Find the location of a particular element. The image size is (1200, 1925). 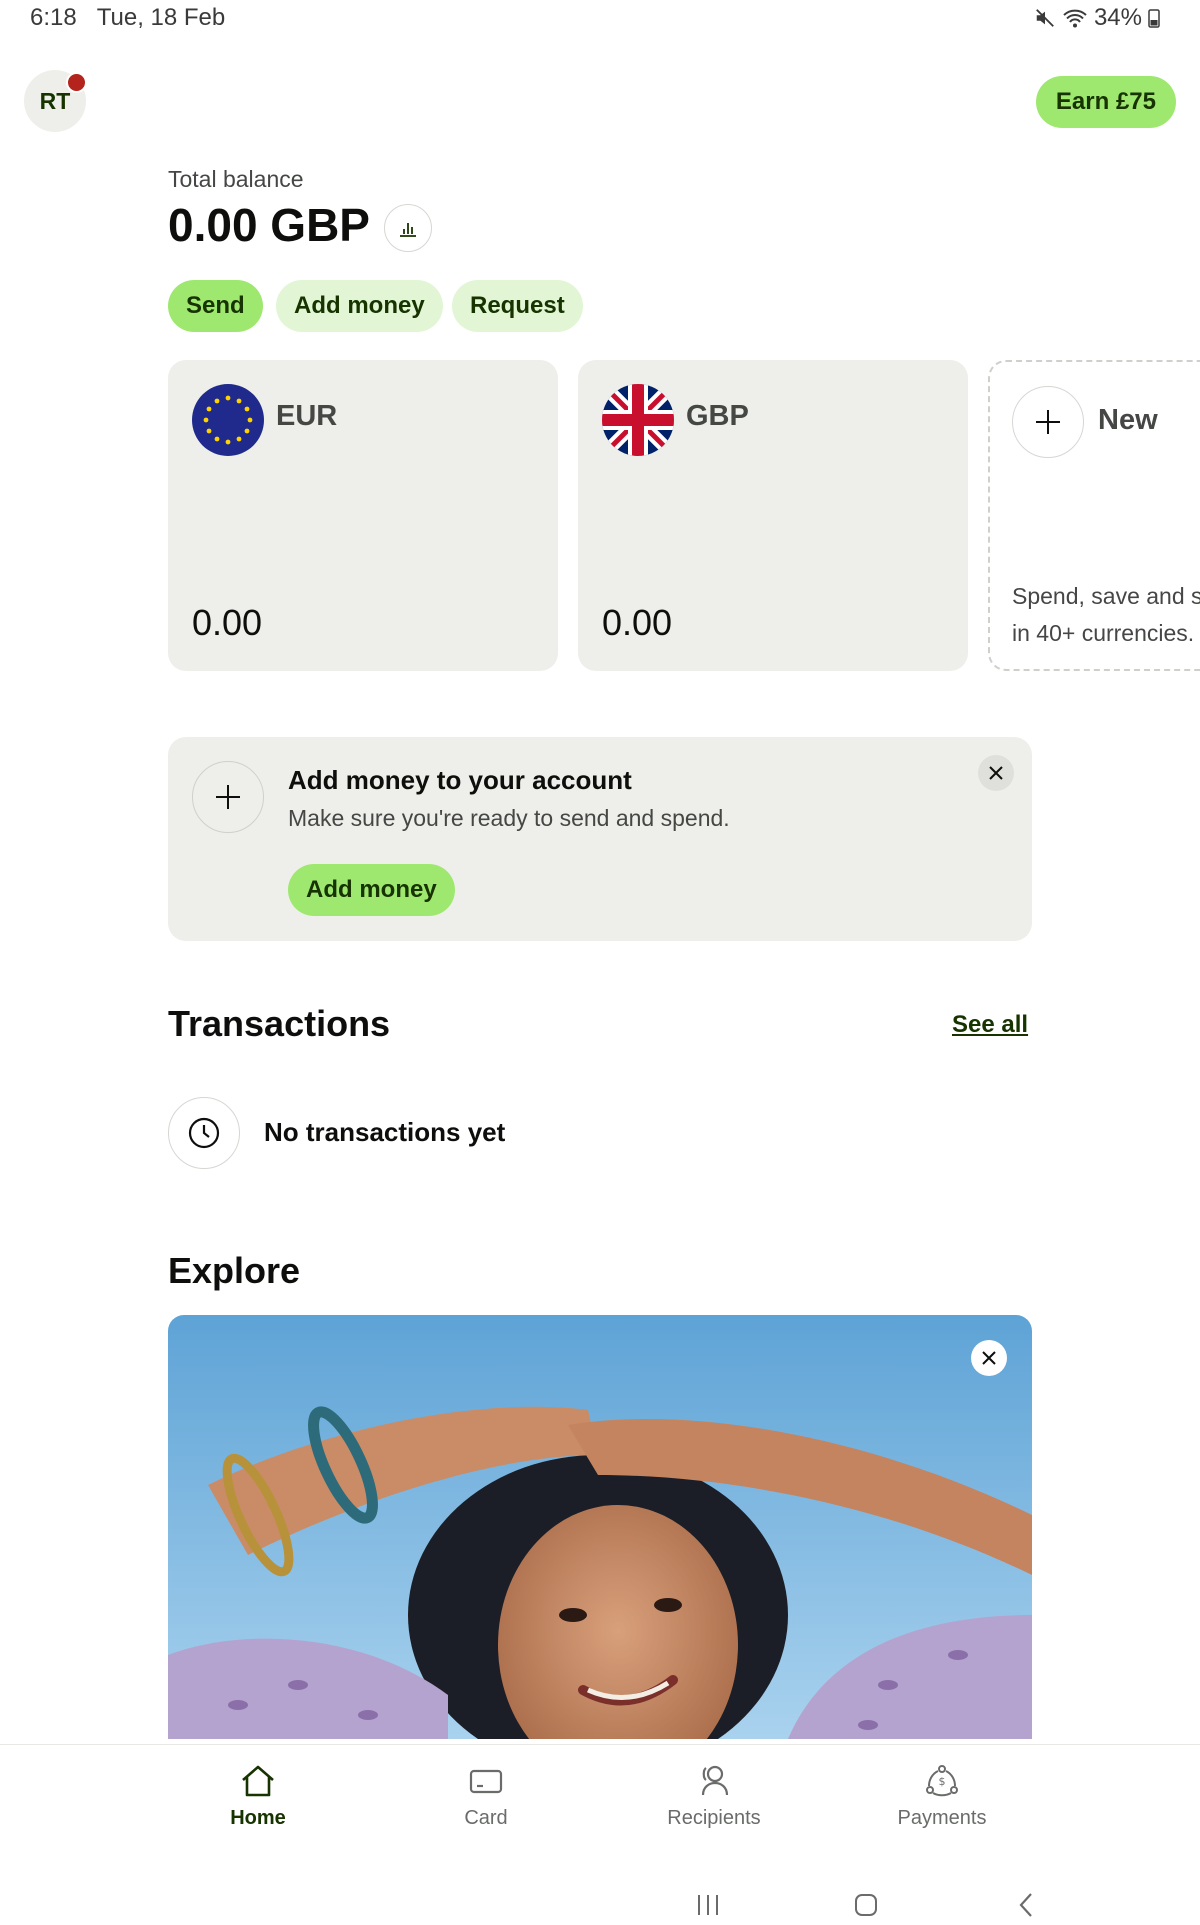

clock-icon is located at coordinates (204, 1133).